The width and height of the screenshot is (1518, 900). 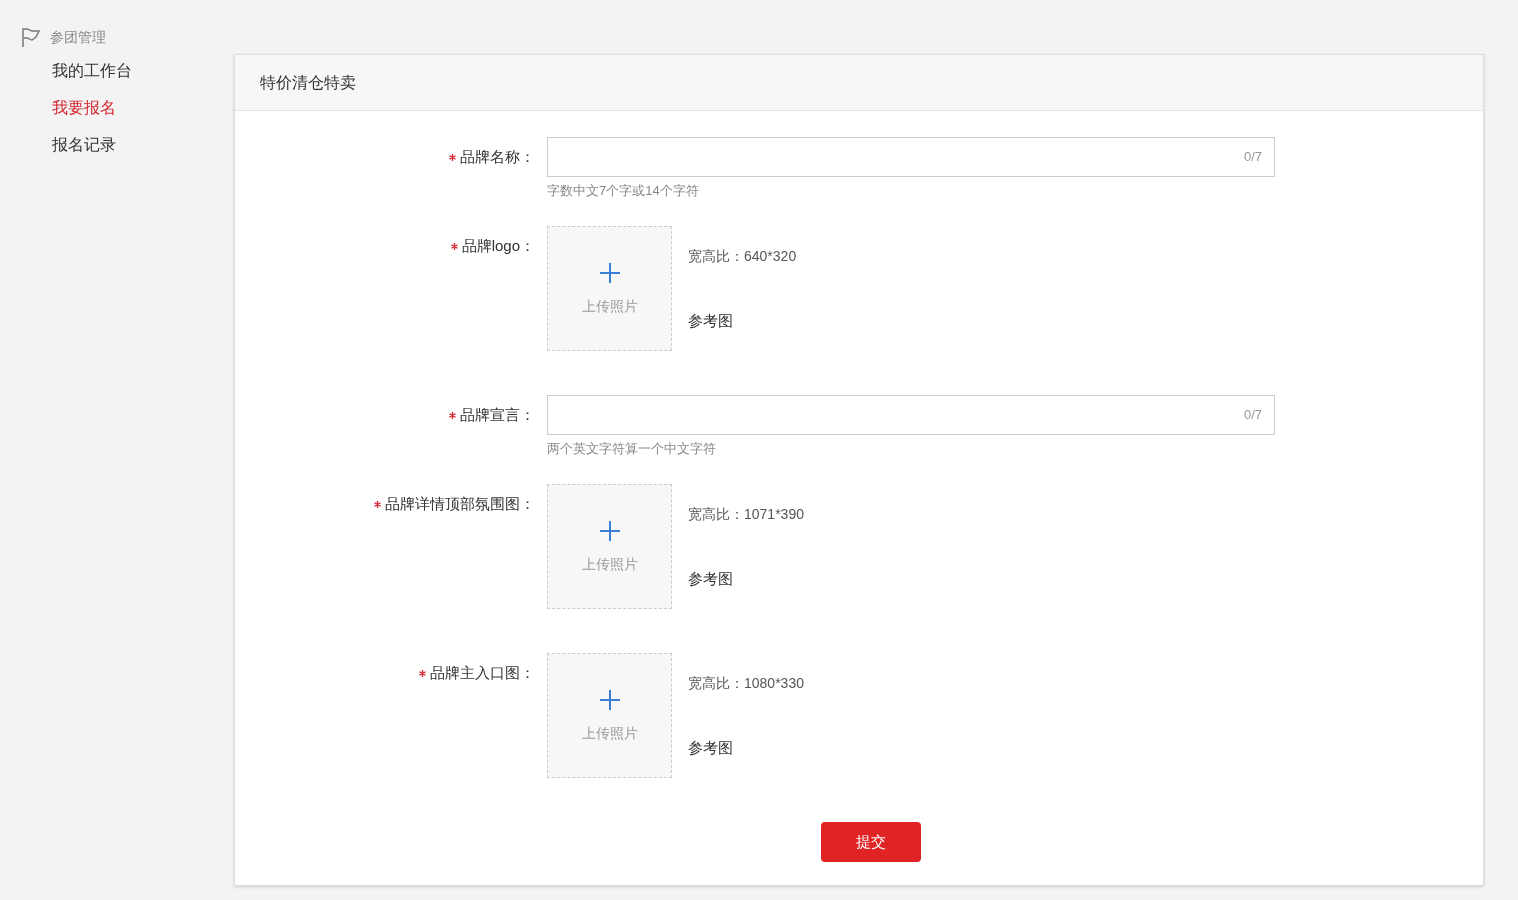 I want to click on field-label: 品牌logo：, so click(x=498, y=245).